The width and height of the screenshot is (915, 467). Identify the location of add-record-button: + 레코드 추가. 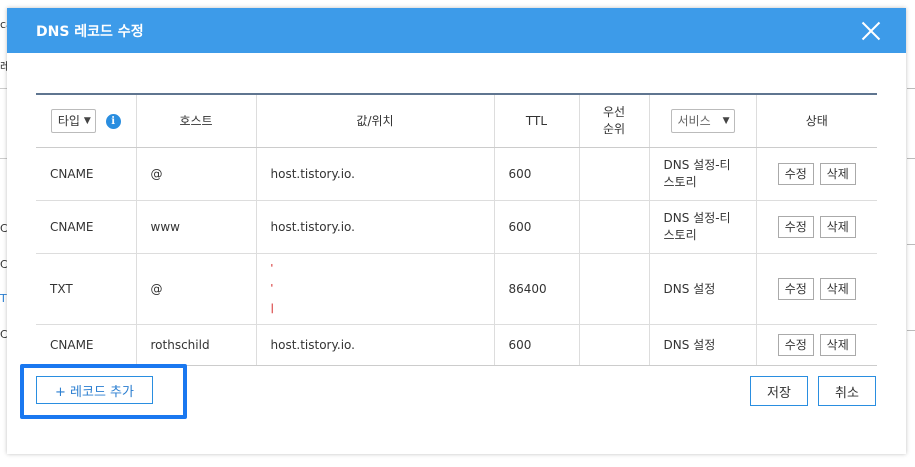
(94, 390).